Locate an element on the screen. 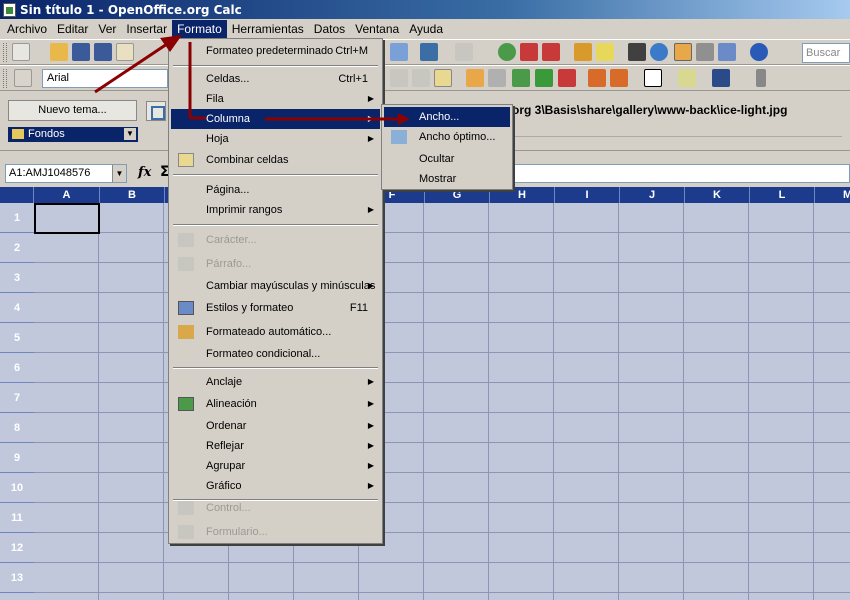  find-replace-icon is located at coordinates (637, 52).